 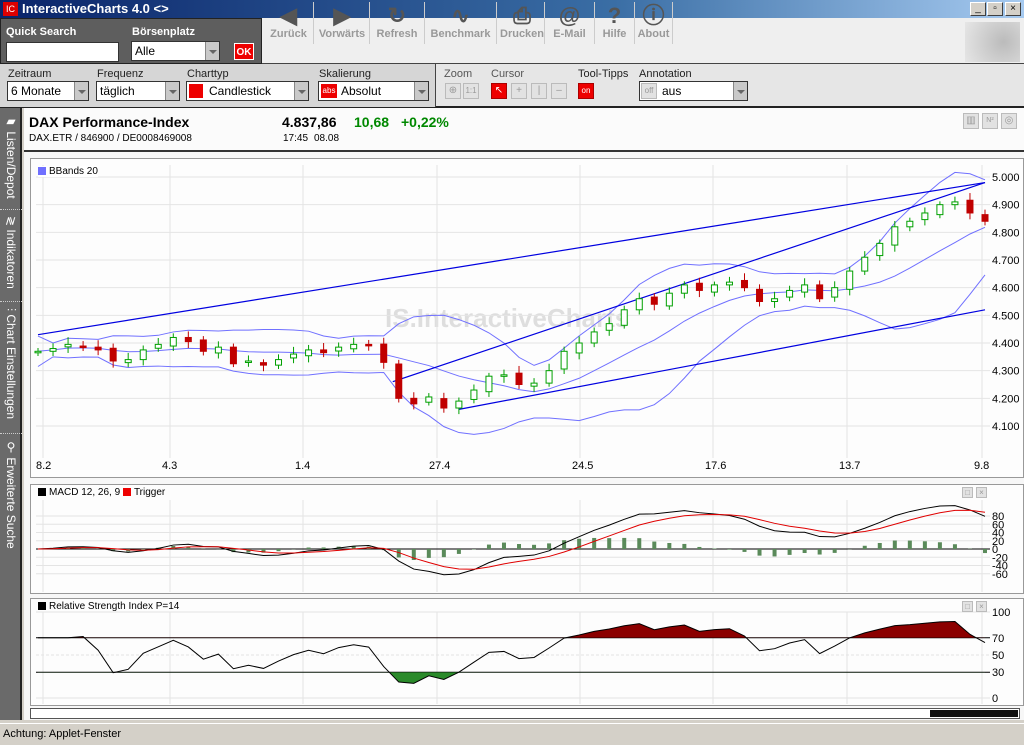 What do you see at coordinates (1006, 261) in the screenshot?
I see `y-tick-label: 4.700` at bounding box center [1006, 261].